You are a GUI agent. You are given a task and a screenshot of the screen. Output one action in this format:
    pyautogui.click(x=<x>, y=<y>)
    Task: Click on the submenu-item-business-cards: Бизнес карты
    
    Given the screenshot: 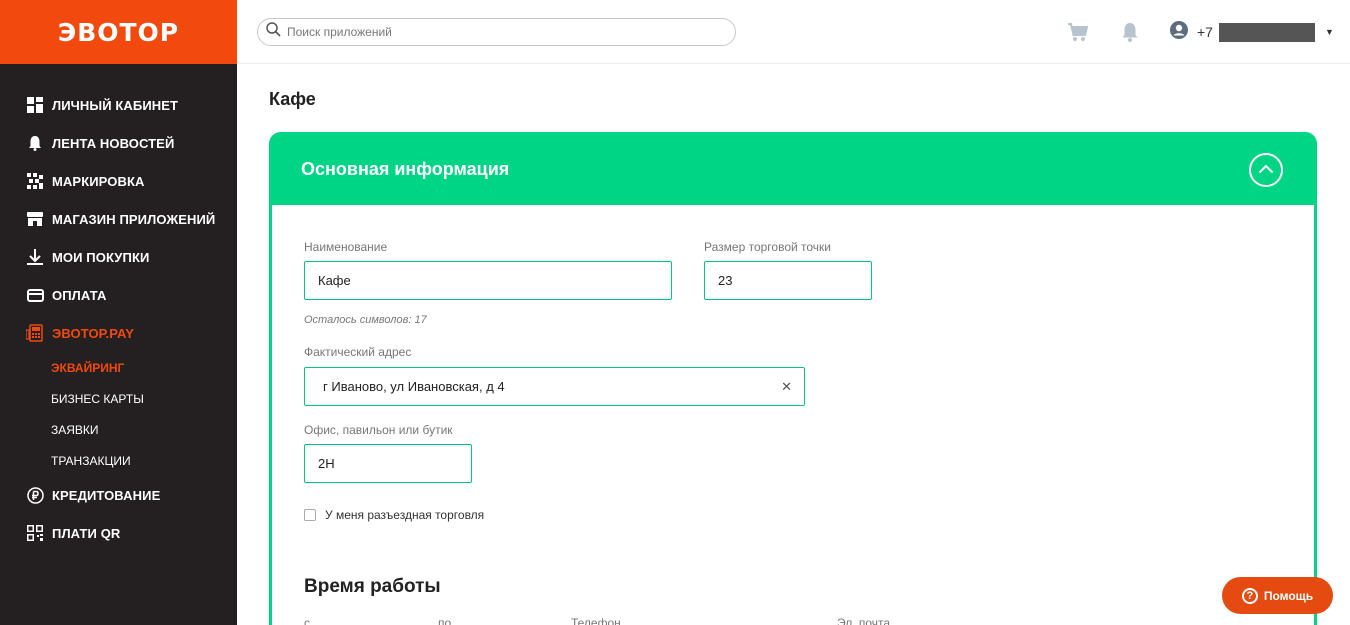 What is the action you would take?
    pyautogui.click(x=118, y=398)
    